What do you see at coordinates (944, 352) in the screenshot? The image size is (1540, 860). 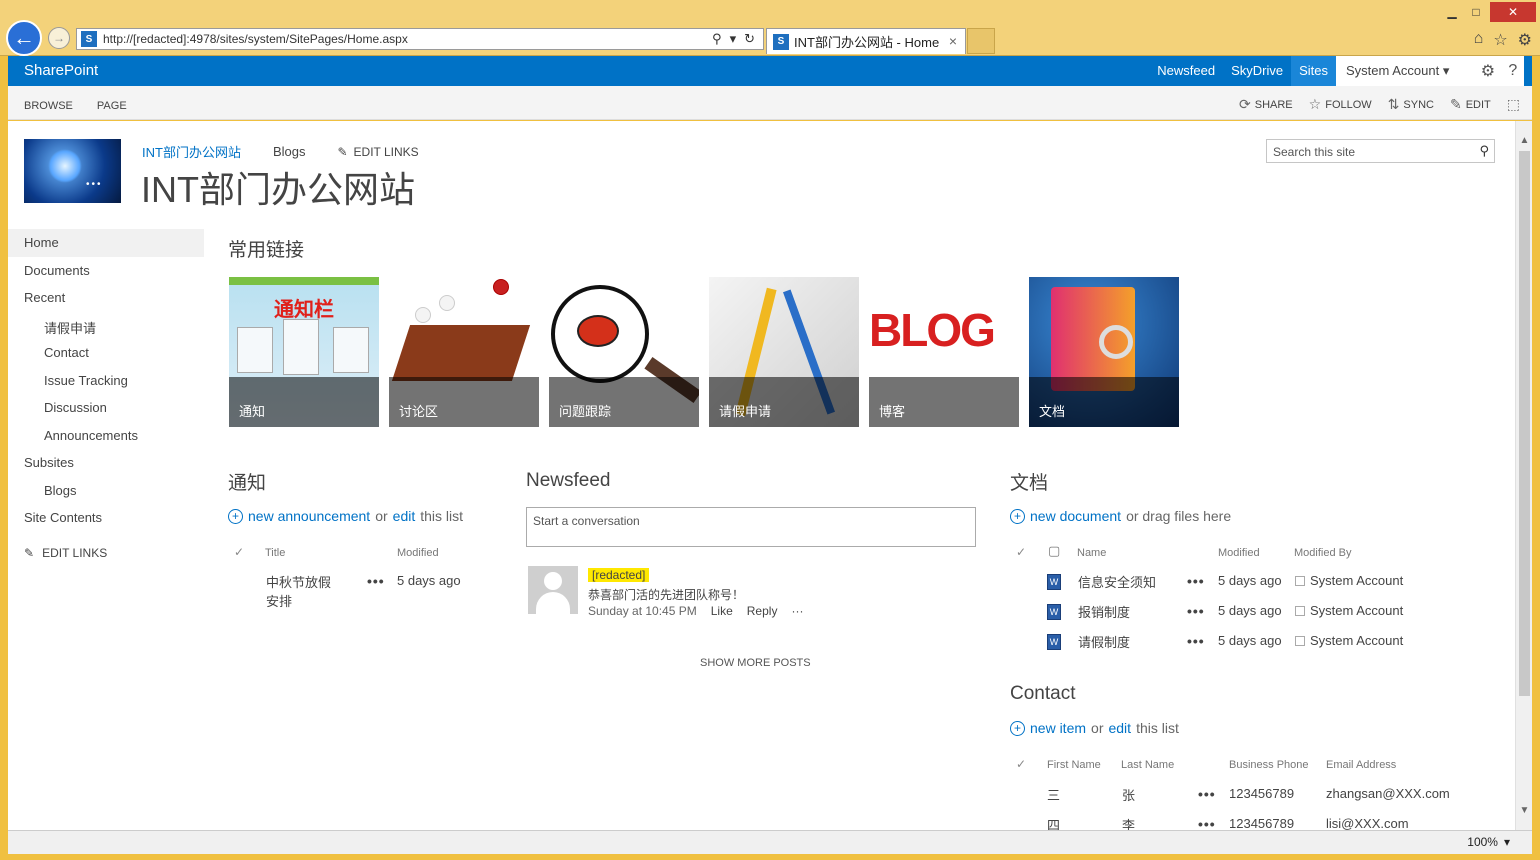 I see `tile-blog: BLOG 博客` at bounding box center [944, 352].